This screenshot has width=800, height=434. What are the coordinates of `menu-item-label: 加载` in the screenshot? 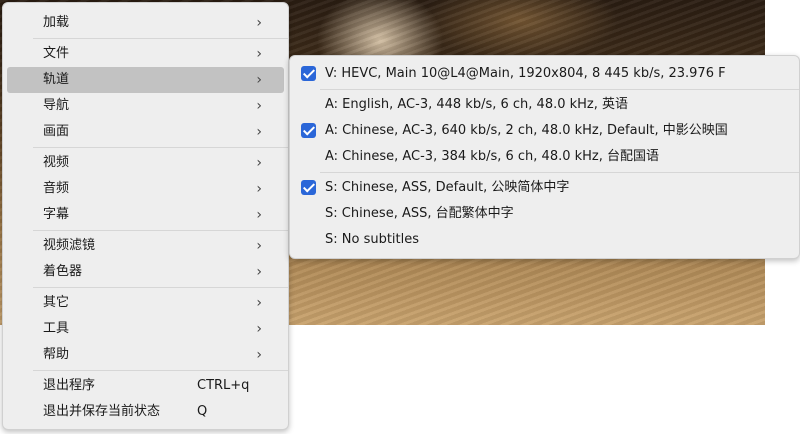 It's located at (56, 22).